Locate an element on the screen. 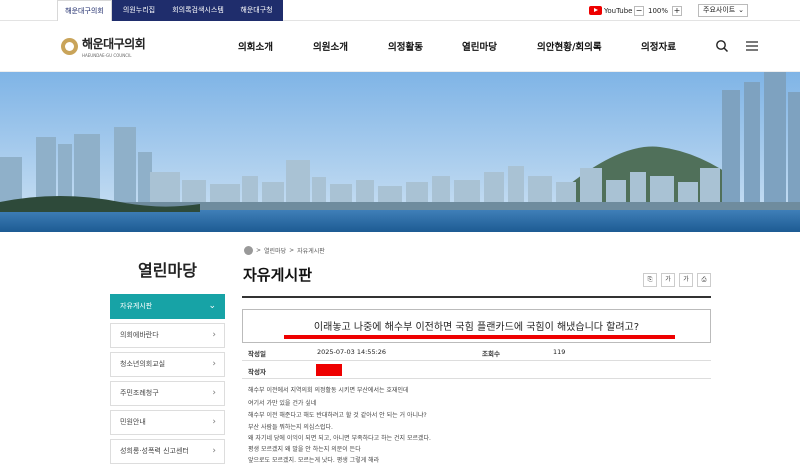 The width and height of the screenshot is (800, 464). post-meta-row: 작성일 2025-07-03 14:55:26 조회수 119 is located at coordinates (476, 352).